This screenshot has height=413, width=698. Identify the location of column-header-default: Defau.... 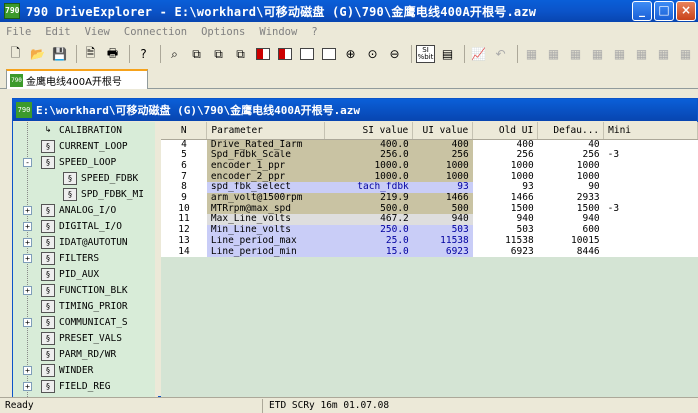
(571, 131).